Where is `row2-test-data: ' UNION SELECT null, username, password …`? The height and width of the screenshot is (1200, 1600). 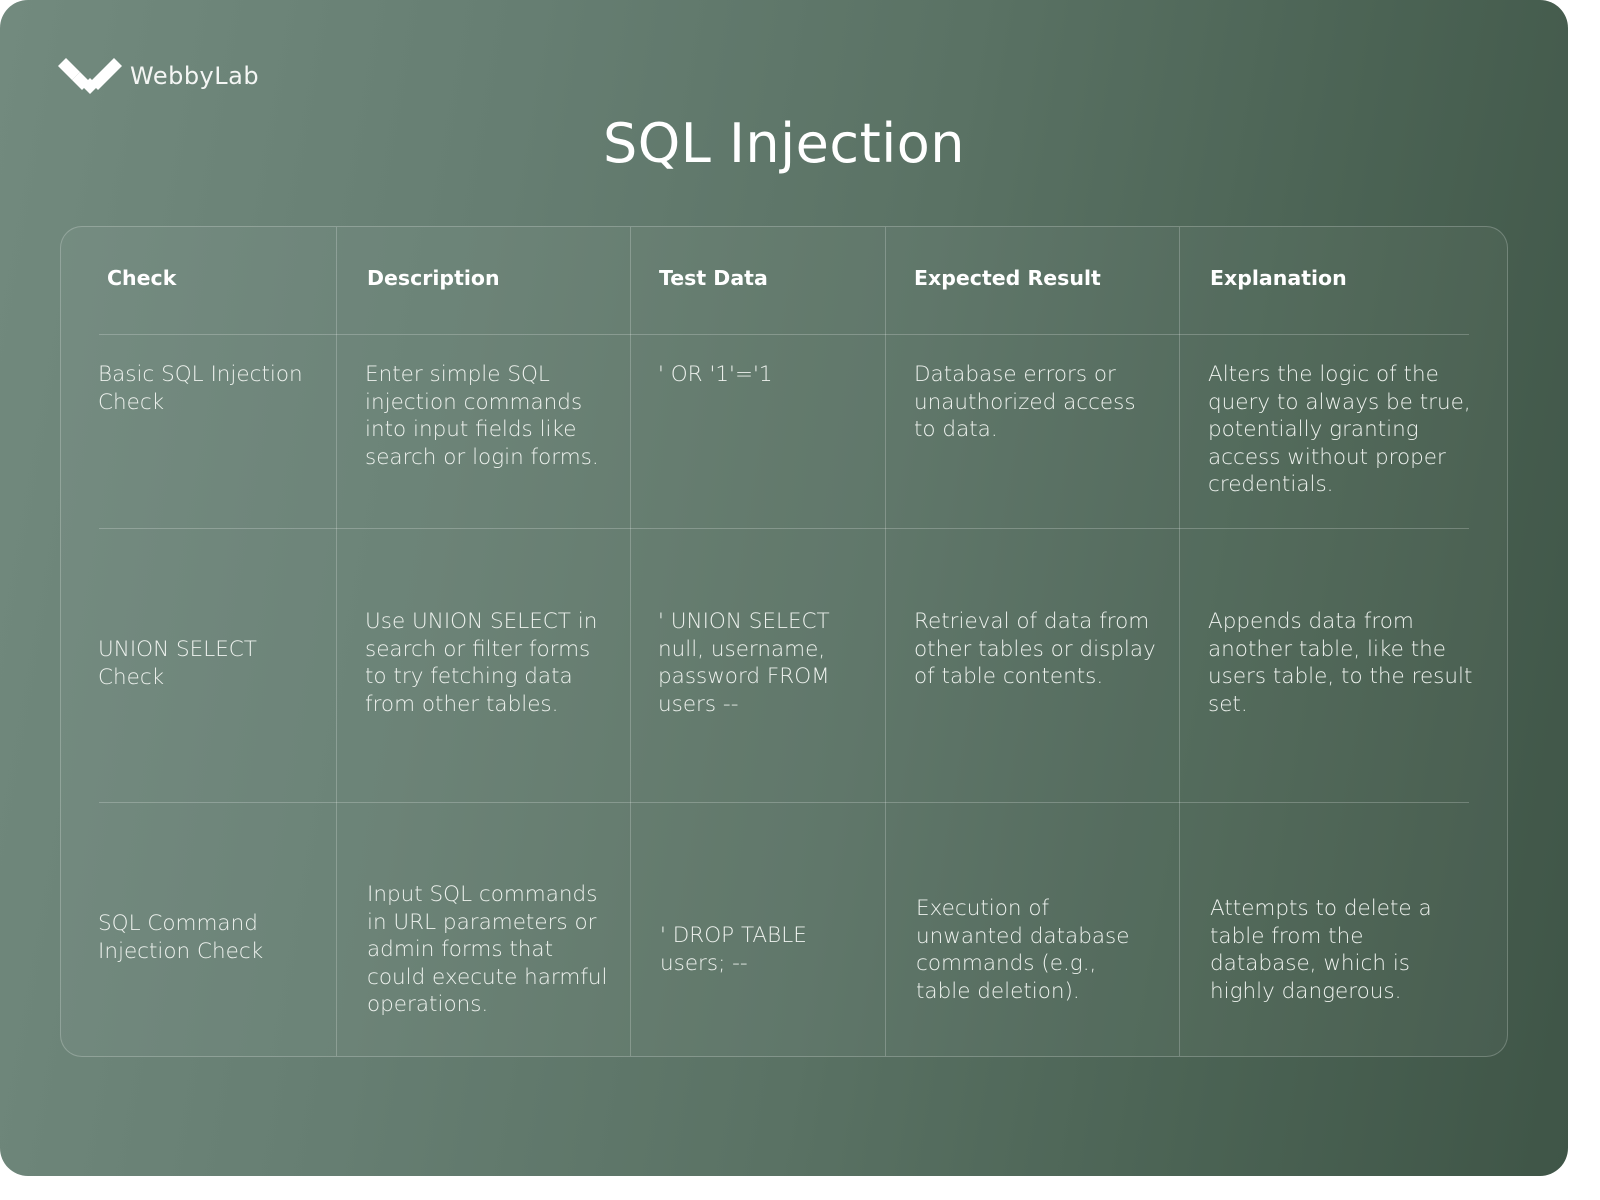
row2-test-data: ' UNION SELECT null, username, password … is located at coordinates (744, 663).